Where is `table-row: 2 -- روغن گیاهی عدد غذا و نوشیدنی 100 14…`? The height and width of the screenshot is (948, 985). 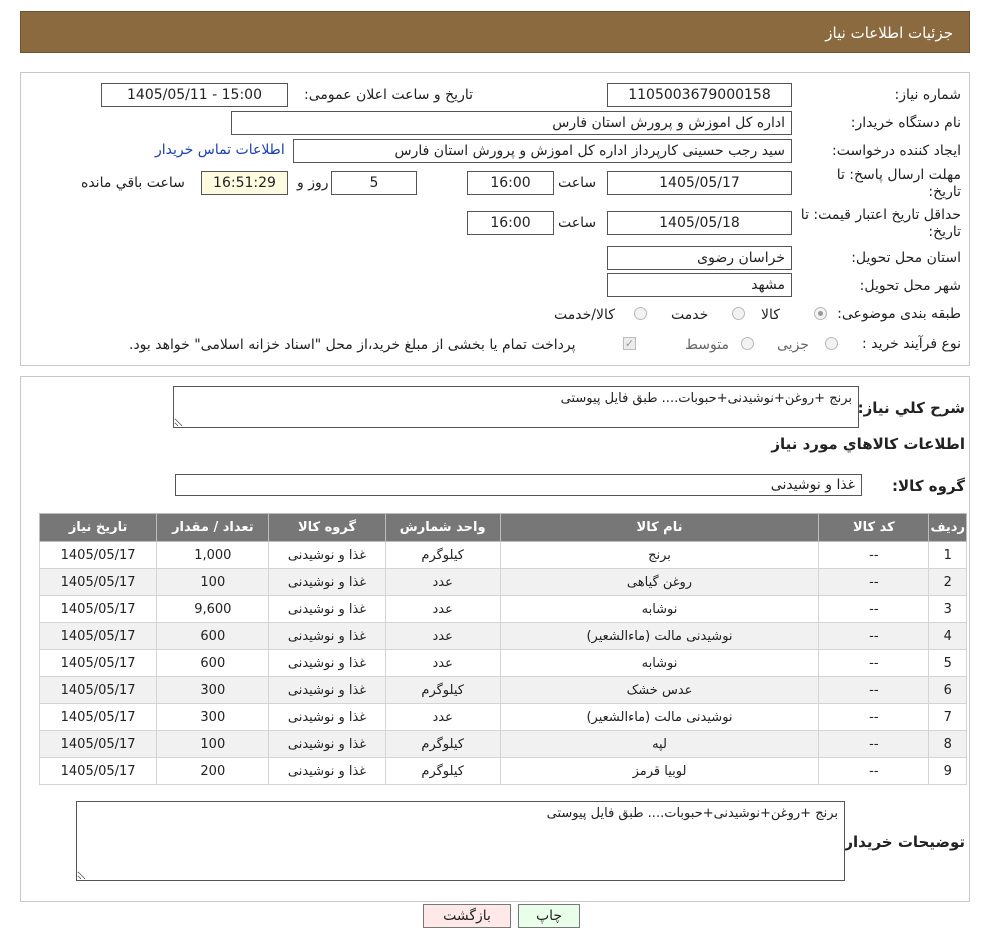
table-row: 2 -- روغن گیاهی عدد غذا و نوشیدنی 100 14… is located at coordinates (502, 582).